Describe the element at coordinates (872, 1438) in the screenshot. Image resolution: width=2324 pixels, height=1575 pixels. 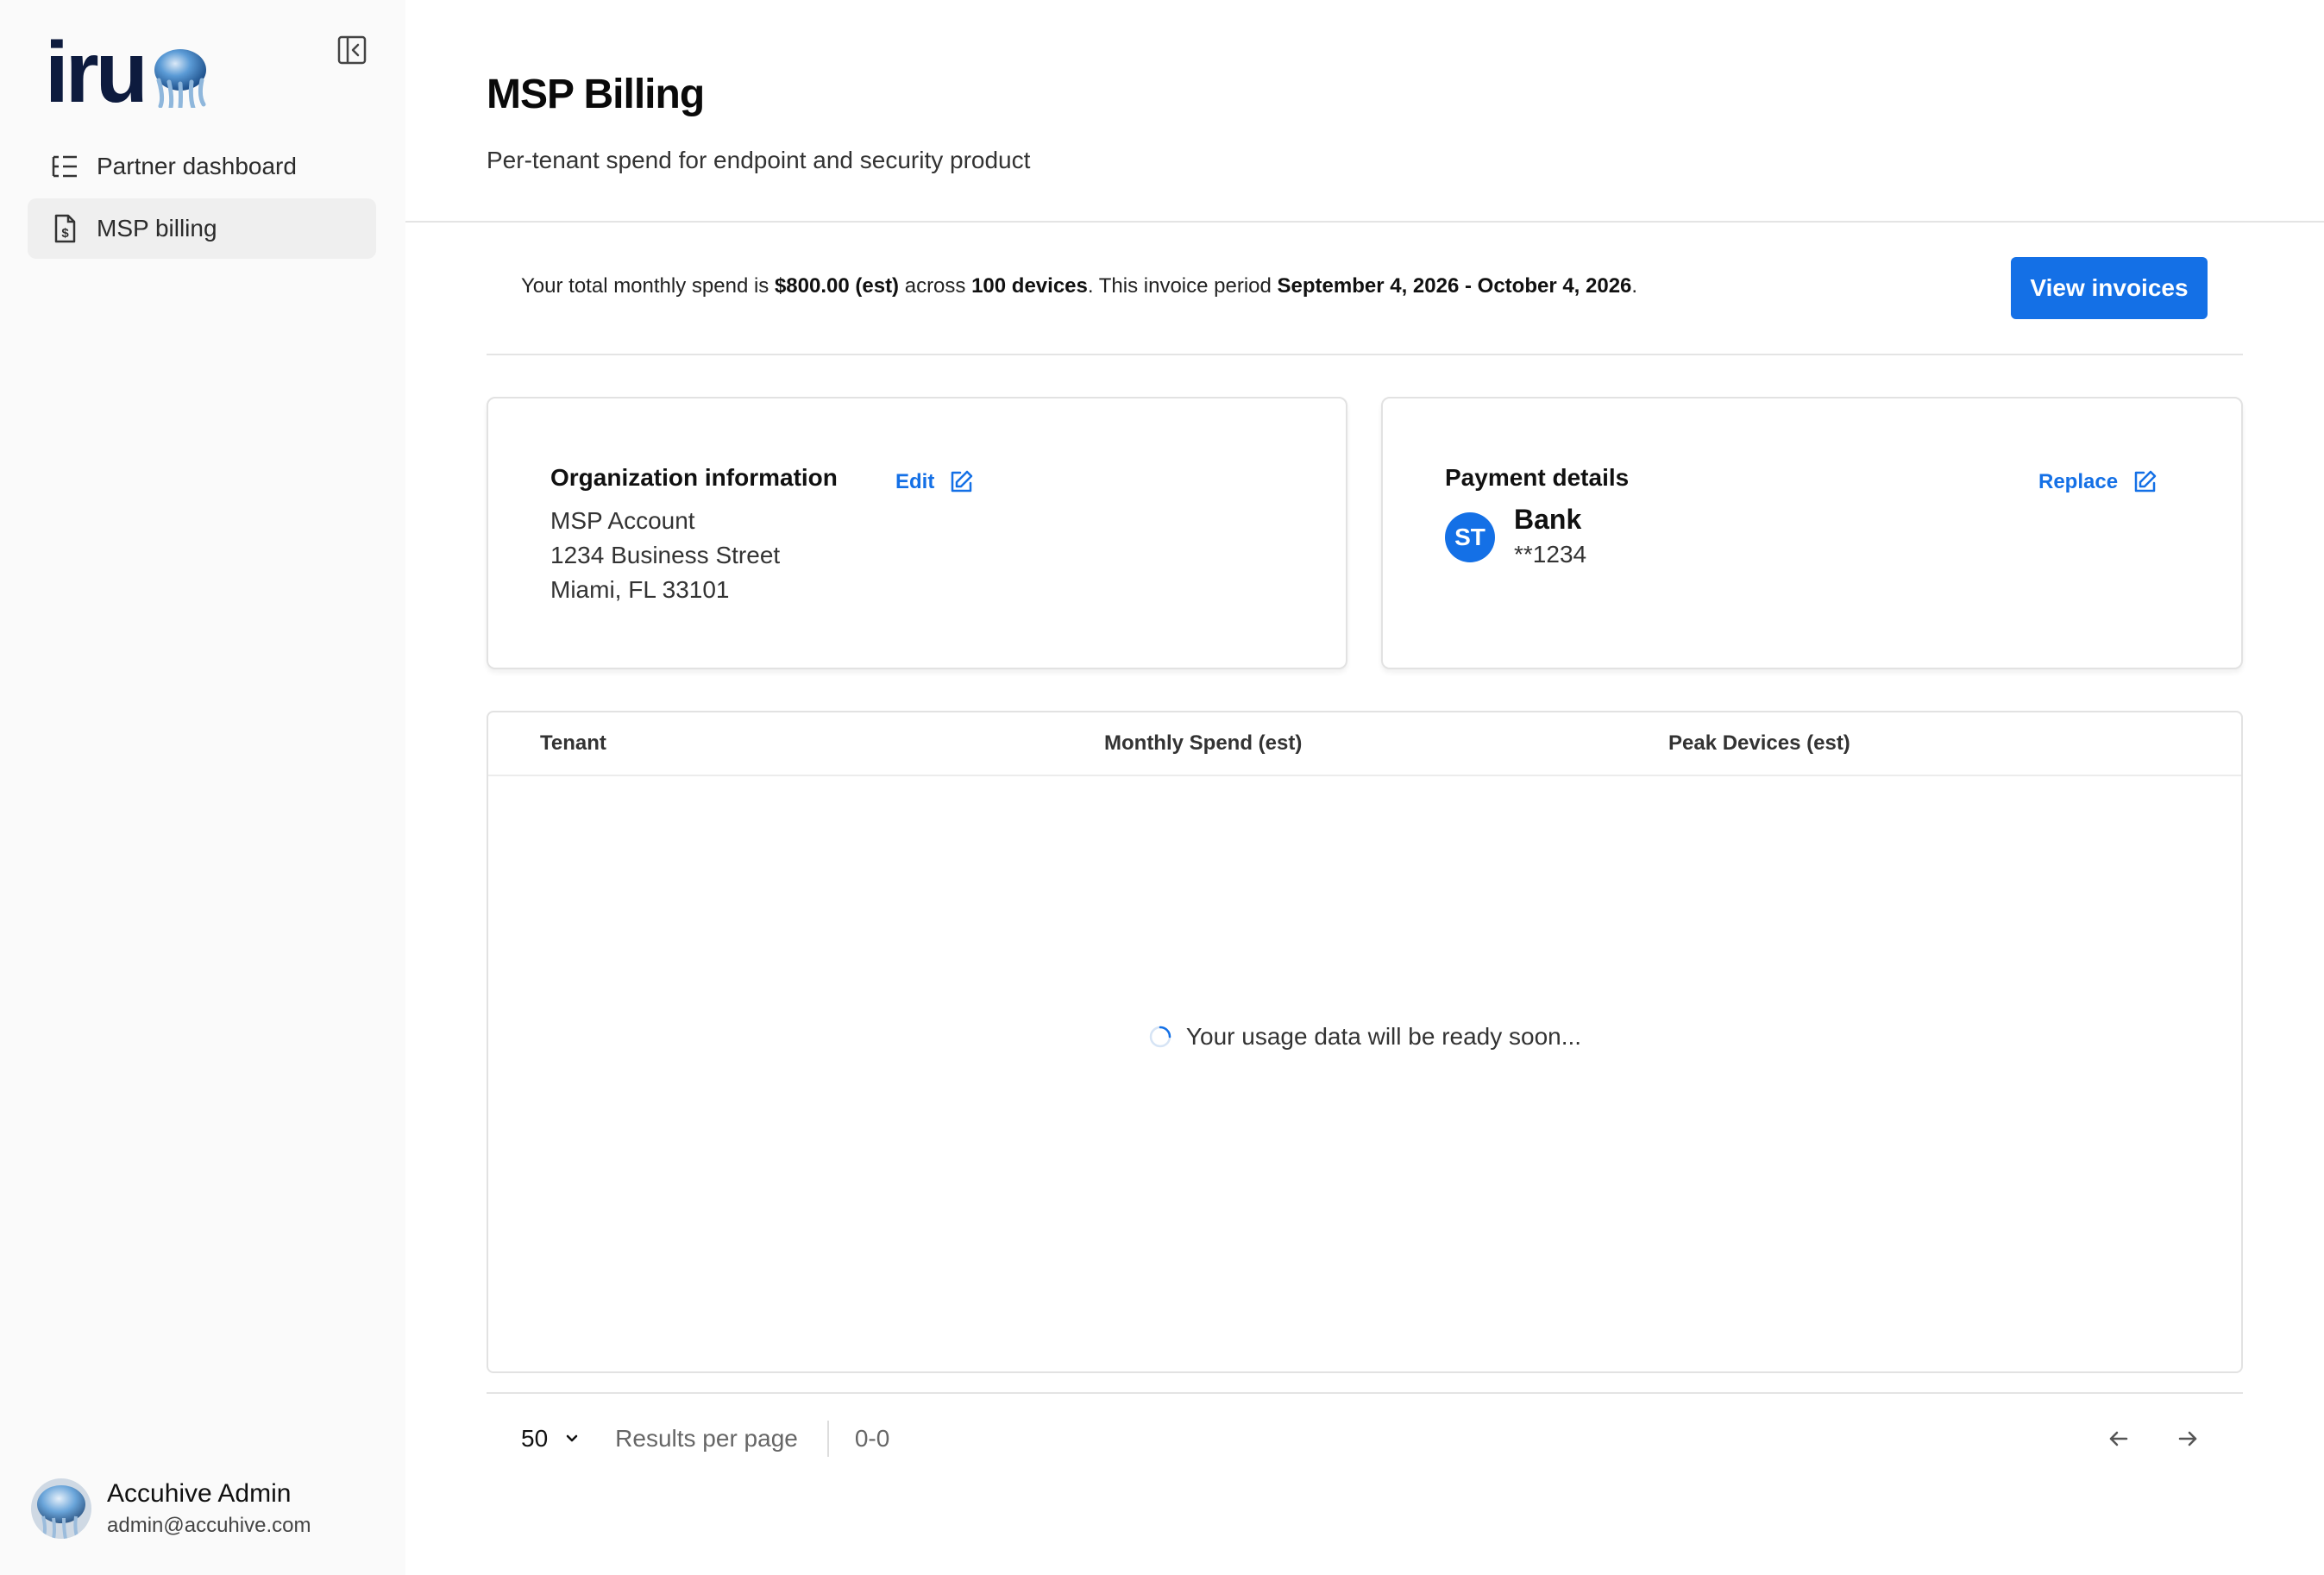
I see `pagination-range: 0-0` at that location.